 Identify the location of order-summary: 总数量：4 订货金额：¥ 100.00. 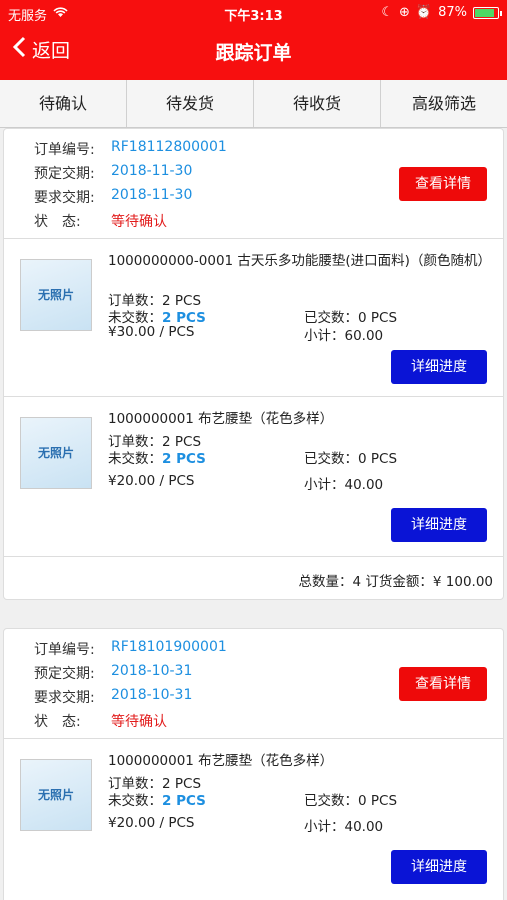
(396, 582).